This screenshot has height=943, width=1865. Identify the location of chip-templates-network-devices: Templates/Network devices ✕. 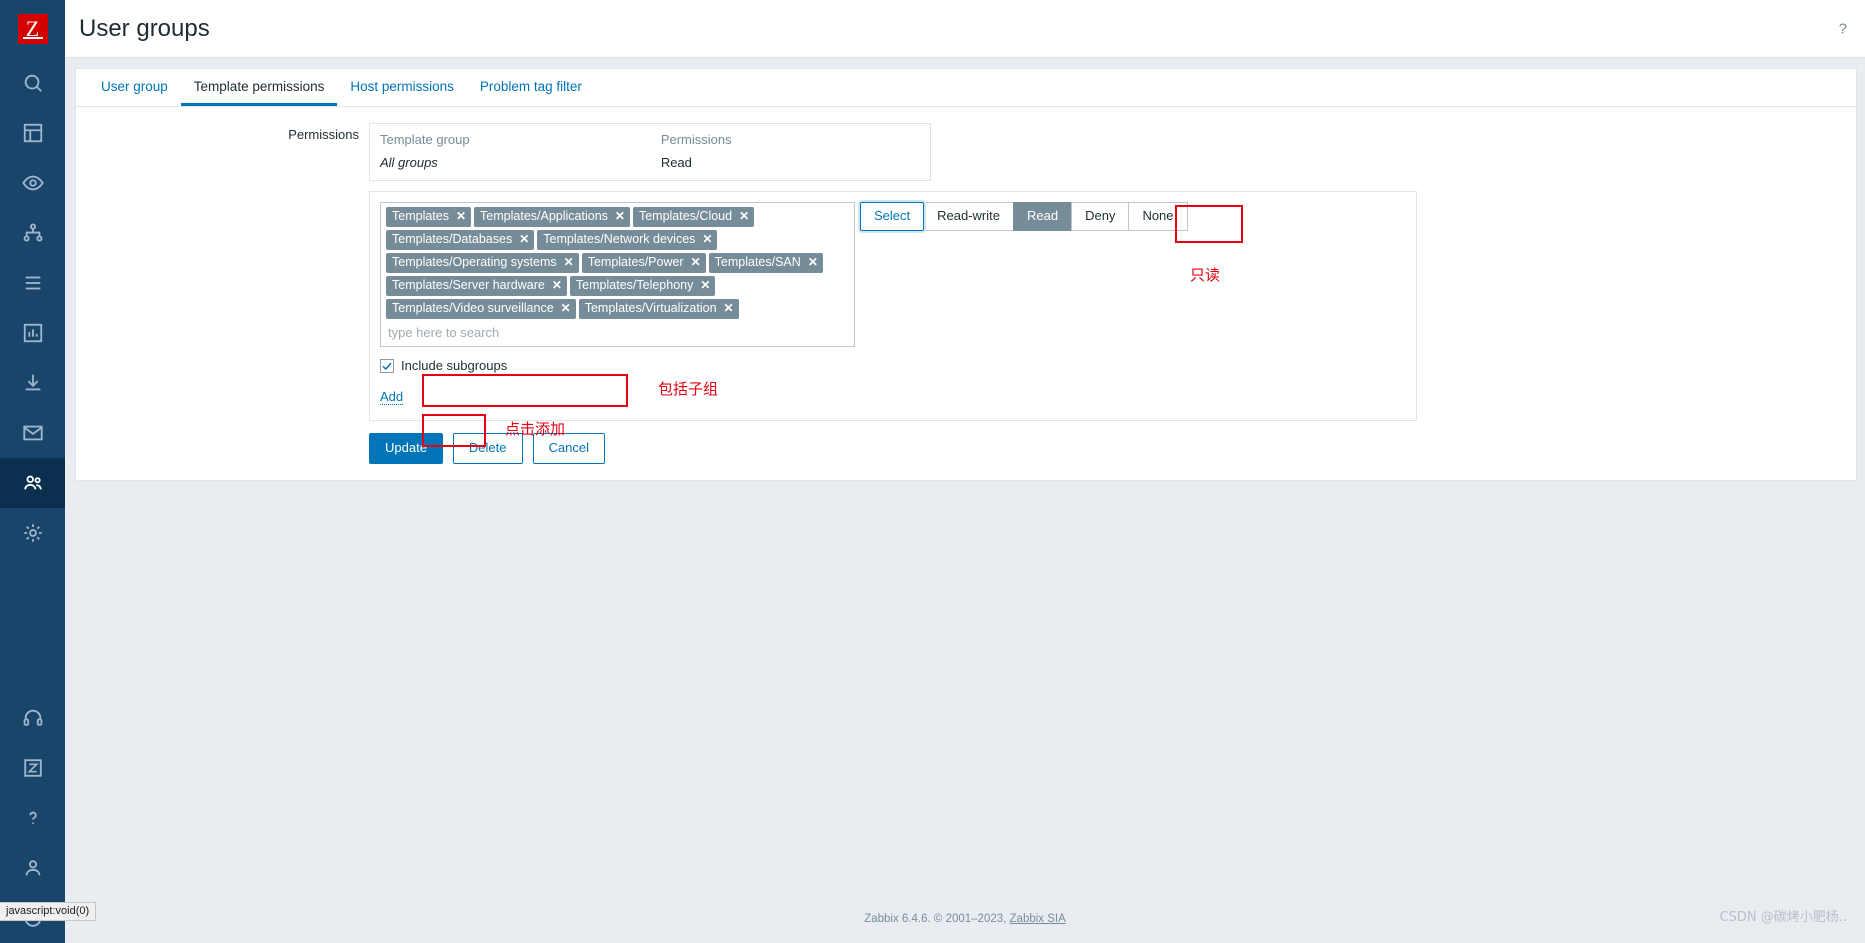
(627, 240).